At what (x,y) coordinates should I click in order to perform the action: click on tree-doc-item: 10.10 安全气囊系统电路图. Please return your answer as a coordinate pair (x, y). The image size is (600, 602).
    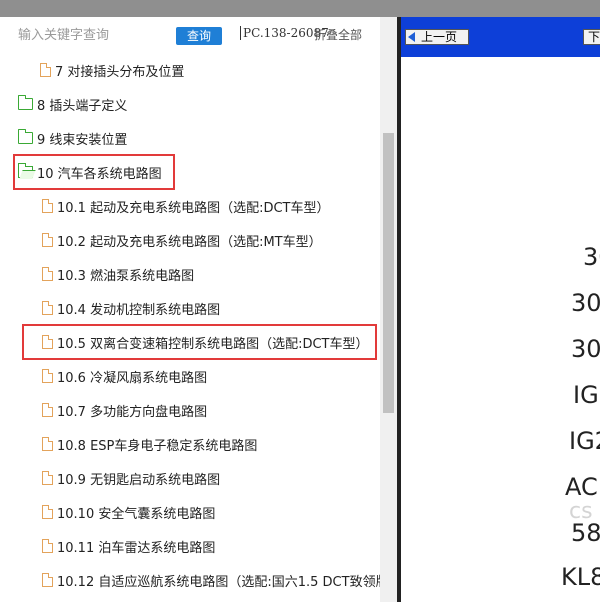
    Looking at the image, I should click on (128, 512).